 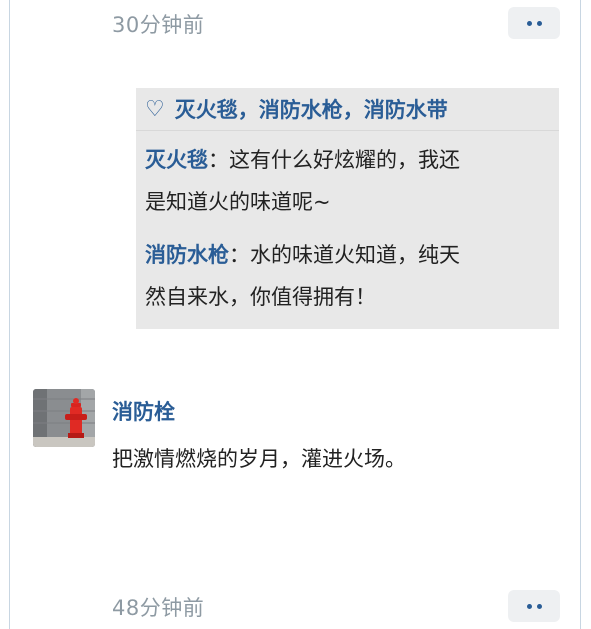 I want to click on reply-text-line1: 这有什么好炫耀的，我还, so click(x=344, y=160).